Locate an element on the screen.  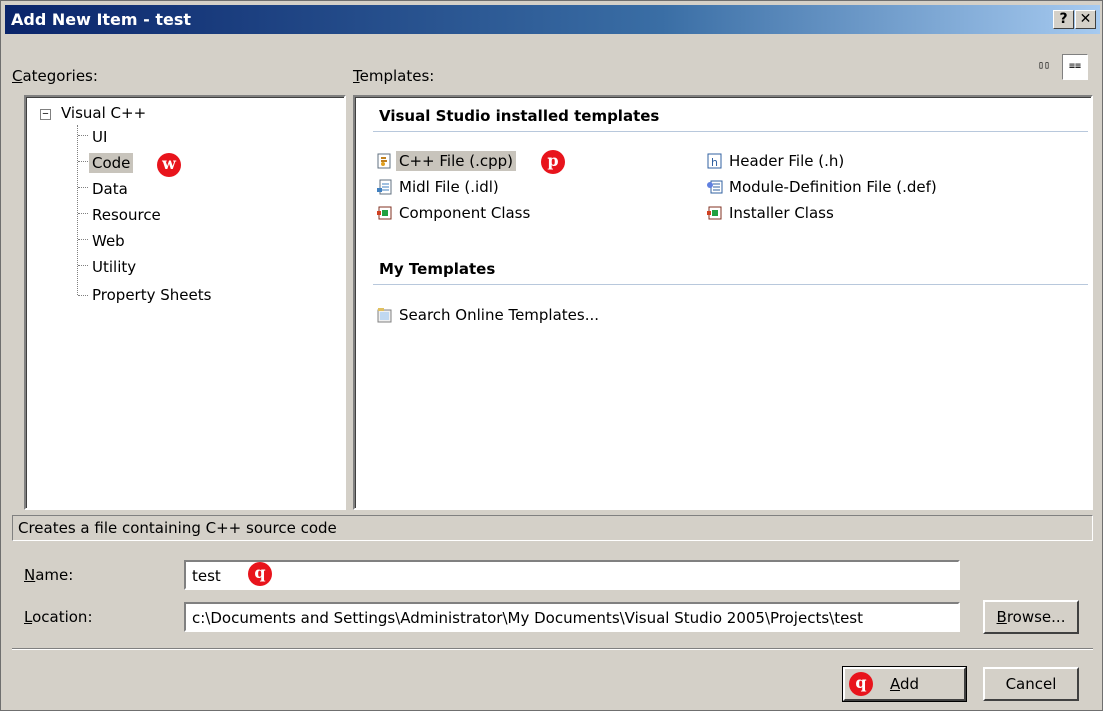
categories-label-accel: C is located at coordinates (17, 76).